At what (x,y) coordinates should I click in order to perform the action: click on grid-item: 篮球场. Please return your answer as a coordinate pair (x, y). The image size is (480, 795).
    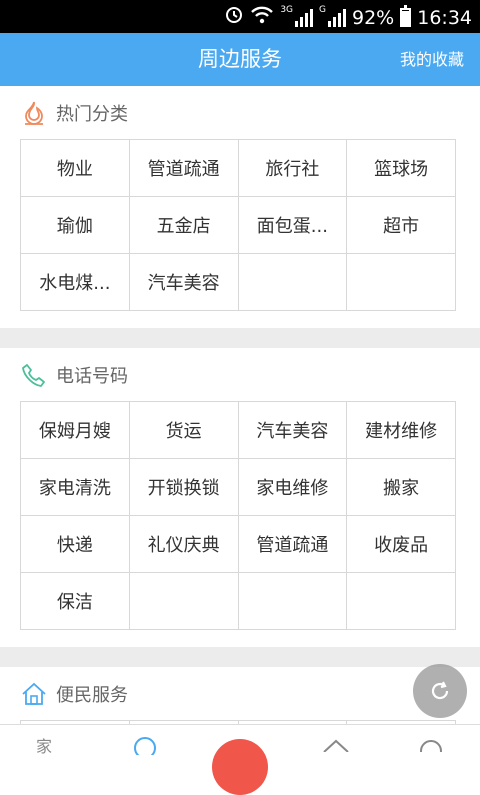
    Looking at the image, I should click on (401, 168).